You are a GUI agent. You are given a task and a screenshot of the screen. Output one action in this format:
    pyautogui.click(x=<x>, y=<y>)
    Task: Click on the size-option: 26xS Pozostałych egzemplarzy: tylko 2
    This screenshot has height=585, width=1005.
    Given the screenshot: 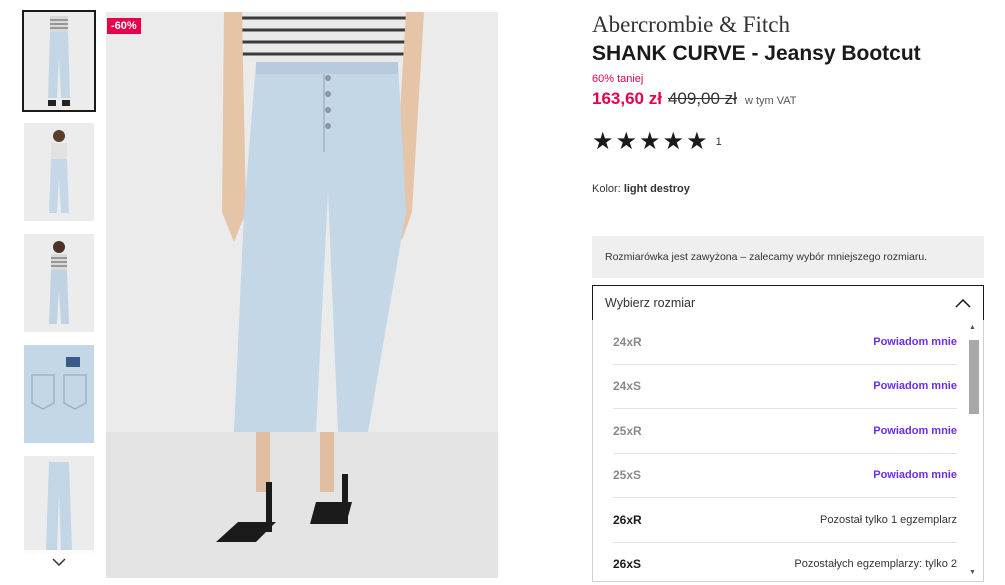 What is the action you would take?
    pyautogui.click(x=785, y=562)
    